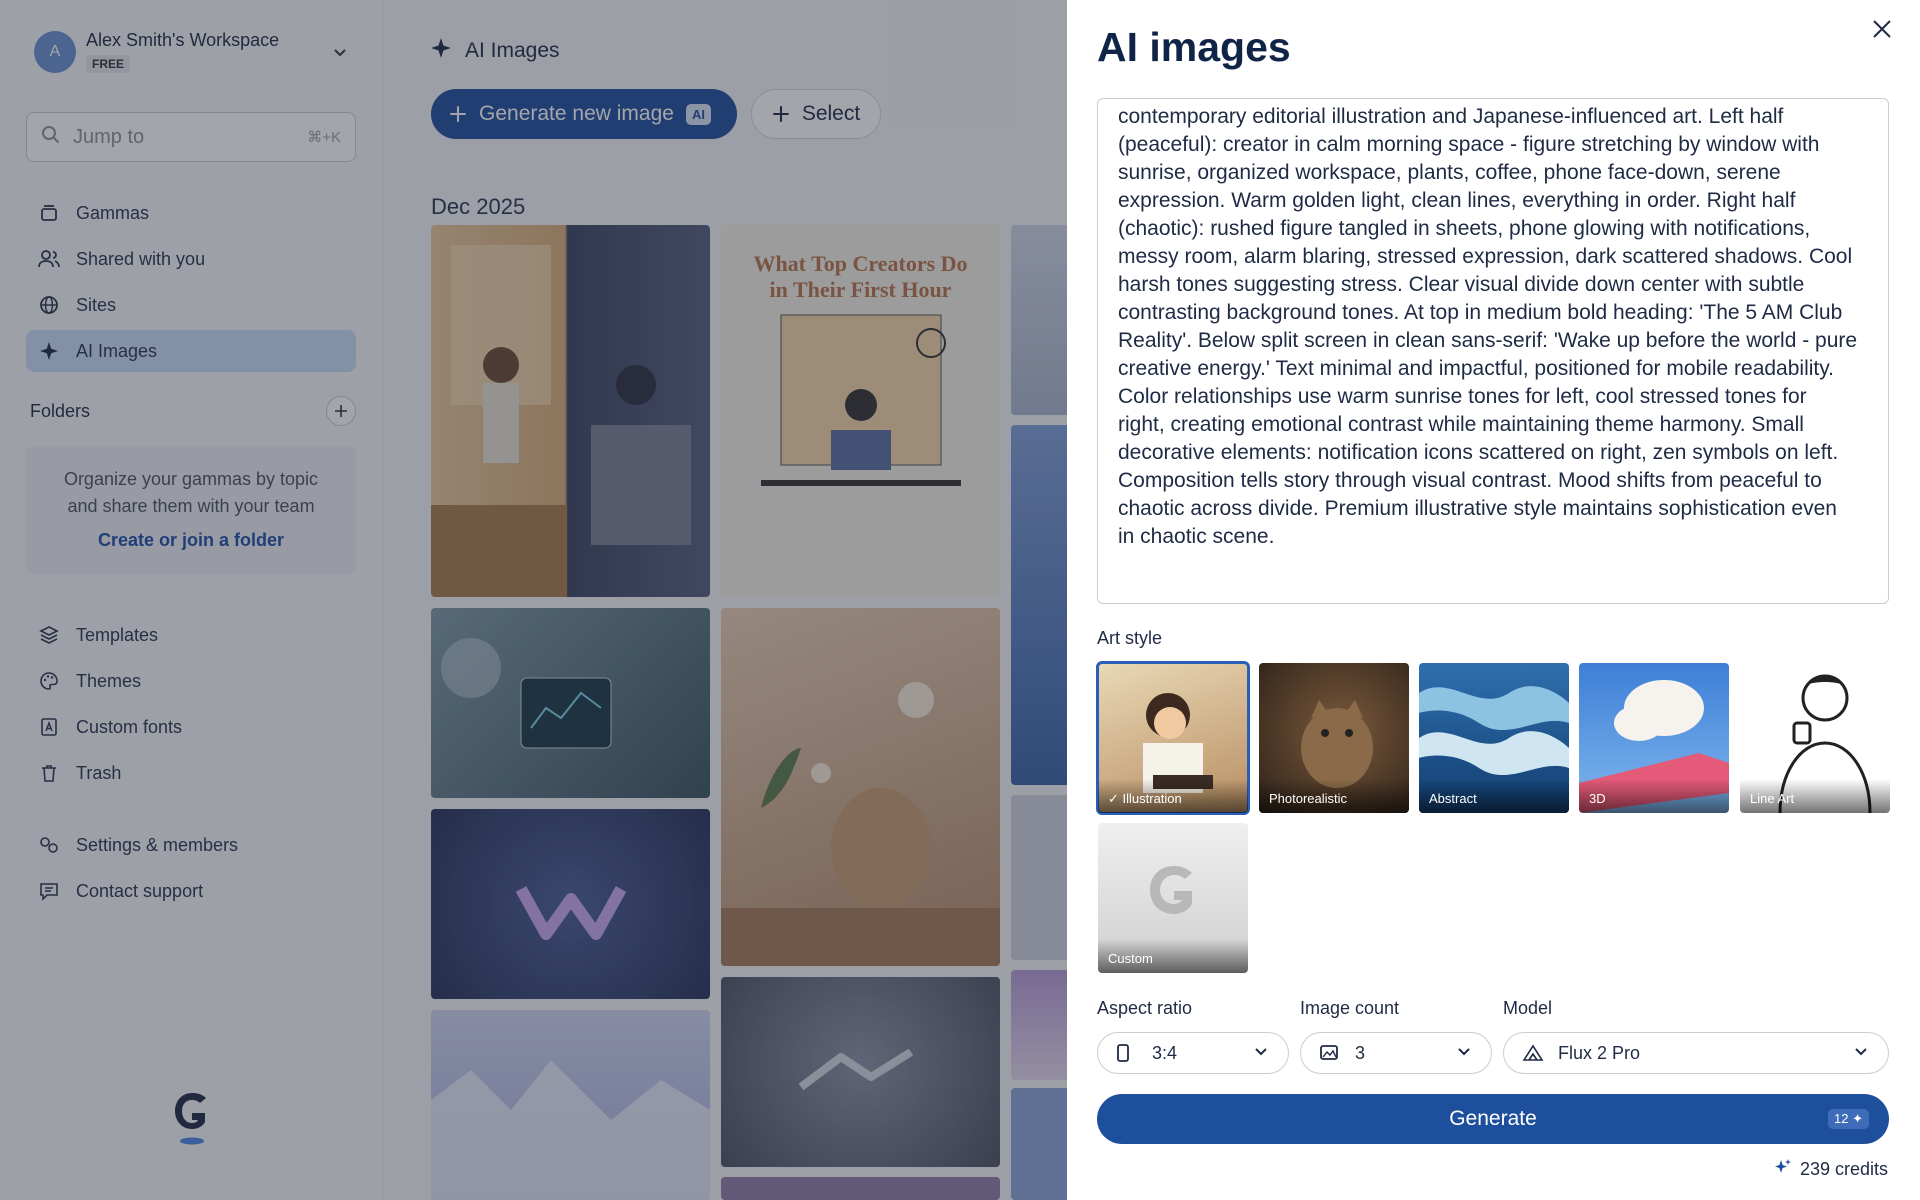 This screenshot has height=1200, width=1920. I want to click on panel-title: AI images, so click(1194, 47).